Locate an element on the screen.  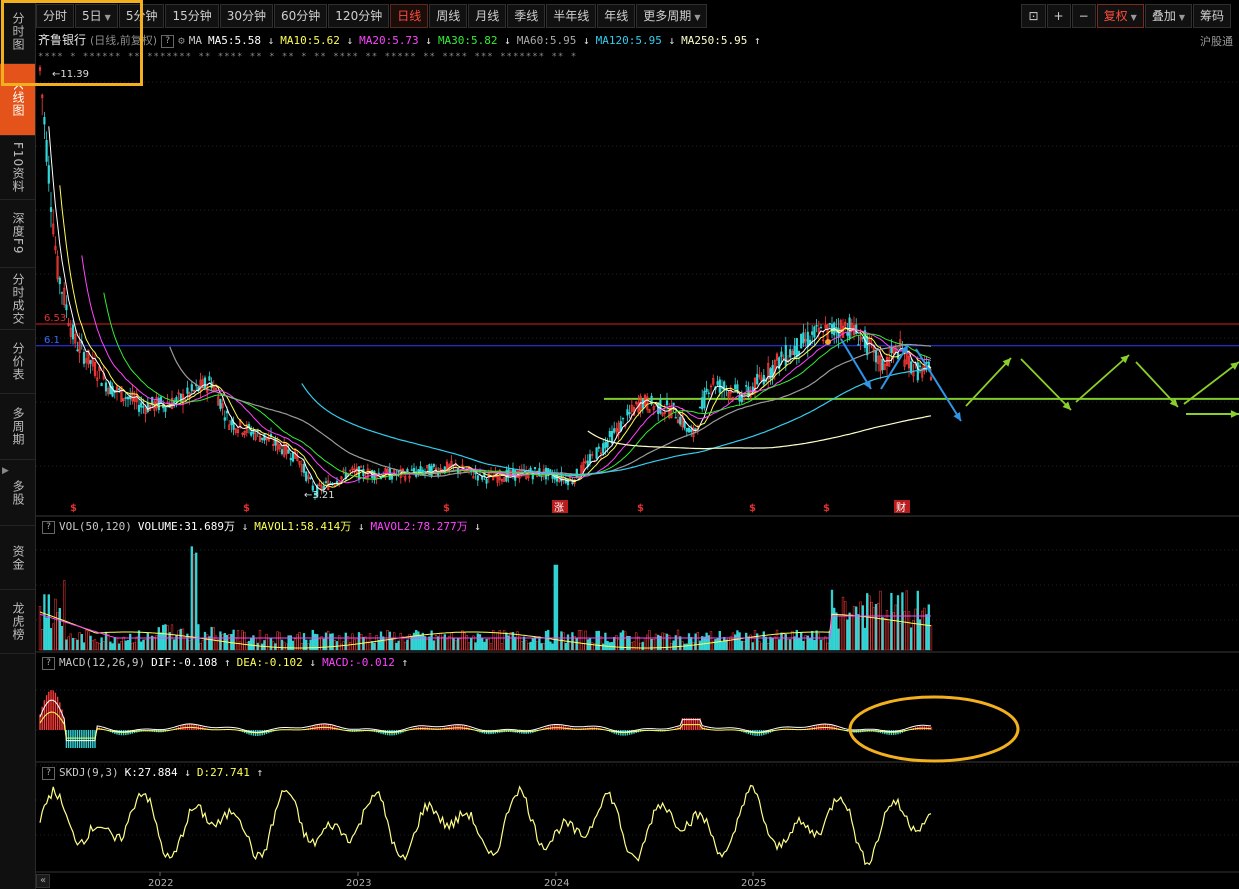
period-tab-10: 季线 is located at coordinates (526, 16).